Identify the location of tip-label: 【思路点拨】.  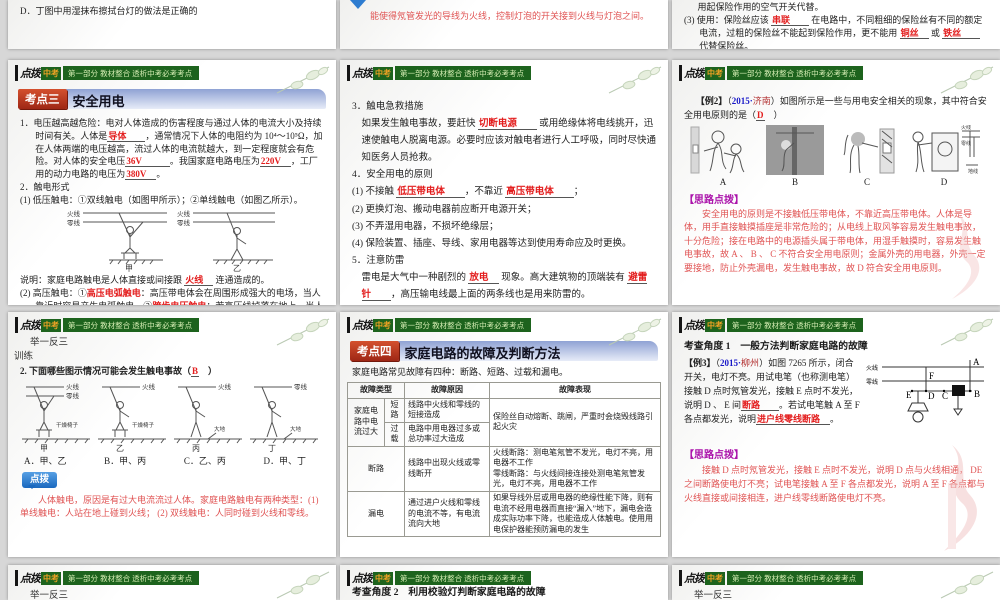
(714, 200).